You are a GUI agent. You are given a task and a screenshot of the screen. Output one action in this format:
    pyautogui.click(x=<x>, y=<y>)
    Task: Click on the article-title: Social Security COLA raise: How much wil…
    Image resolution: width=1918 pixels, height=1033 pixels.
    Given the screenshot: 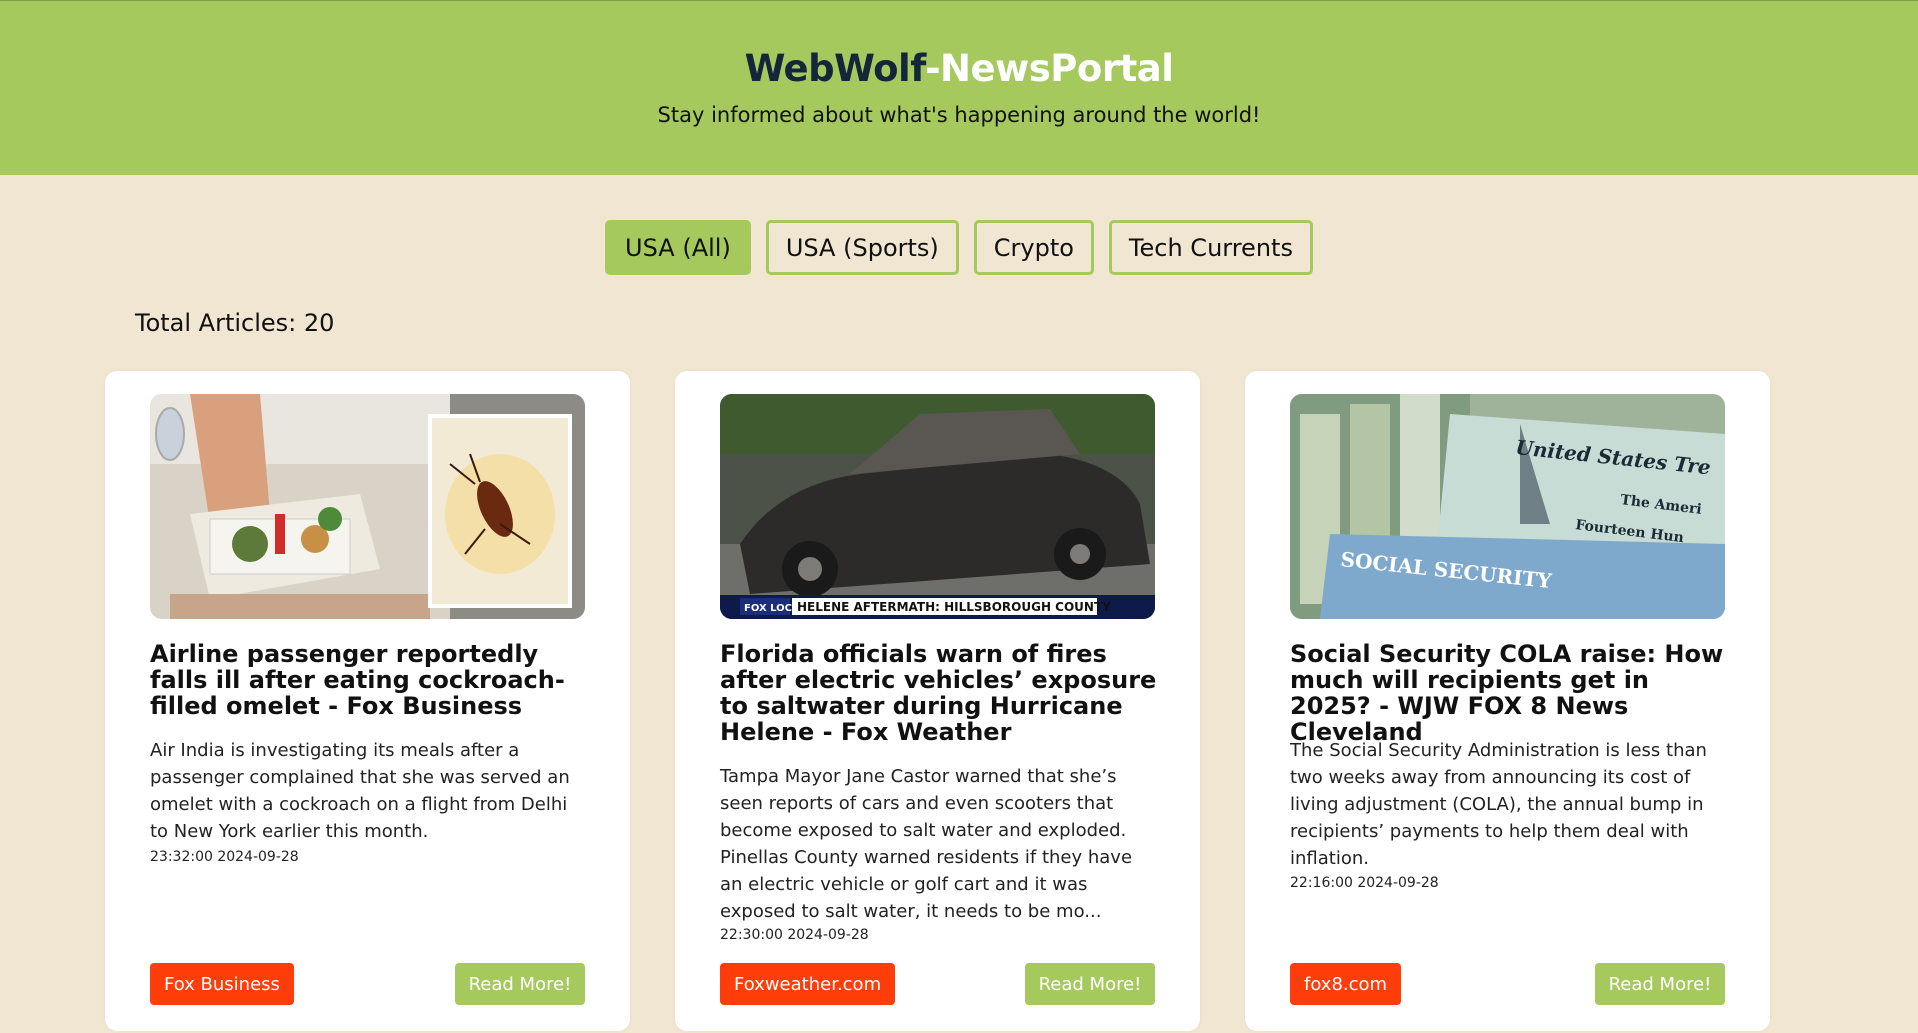 What is the action you would take?
    pyautogui.click(x=1512, y=693)
    